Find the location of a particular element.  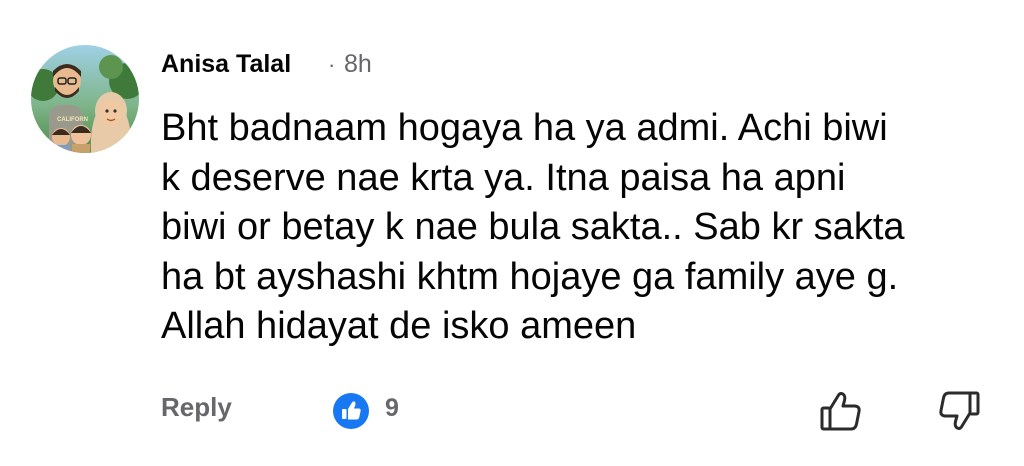

like-count: 9 is located at coordinates (392, 408).